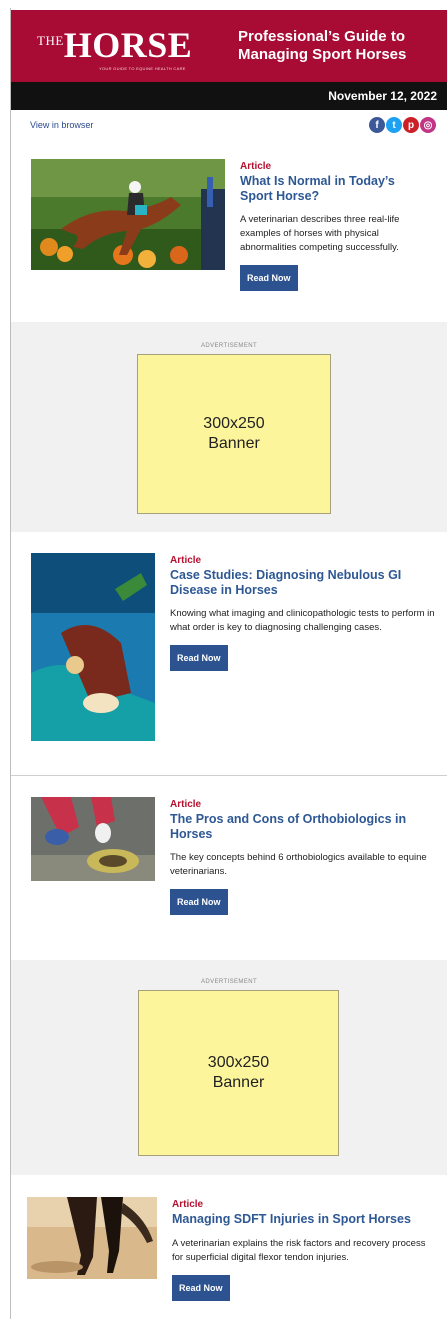  I want to click on social-icons: f t p ◎, so click(402, 125).